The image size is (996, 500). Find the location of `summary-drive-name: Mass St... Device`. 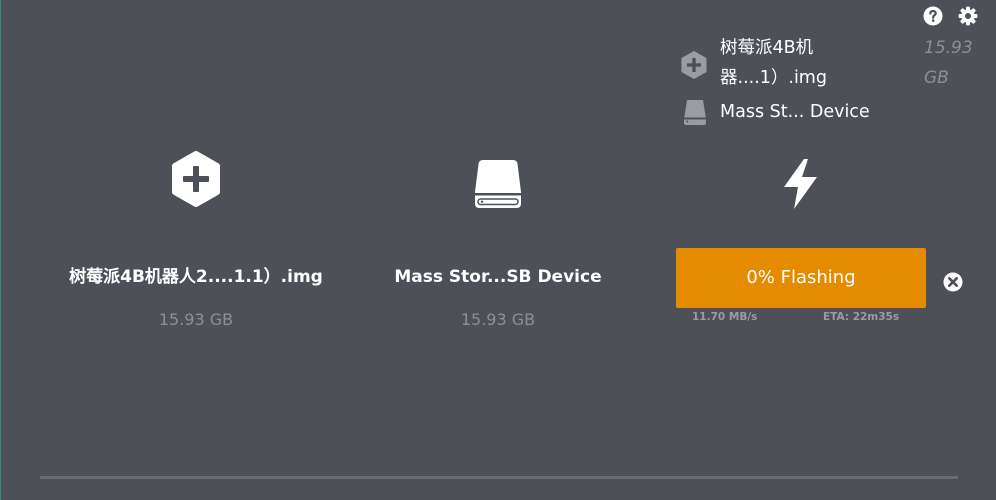

summary-drive-name: Mass St... Device is located at coordinates (795, 112).